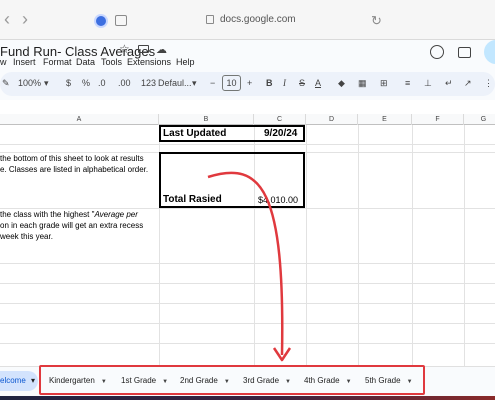 The image size is (495, 400). What do you see at coordinates (33, 380) in the screenshot?
I see `welcome-tab-chevron-icon: ▾` at bounding box center [33, 380].